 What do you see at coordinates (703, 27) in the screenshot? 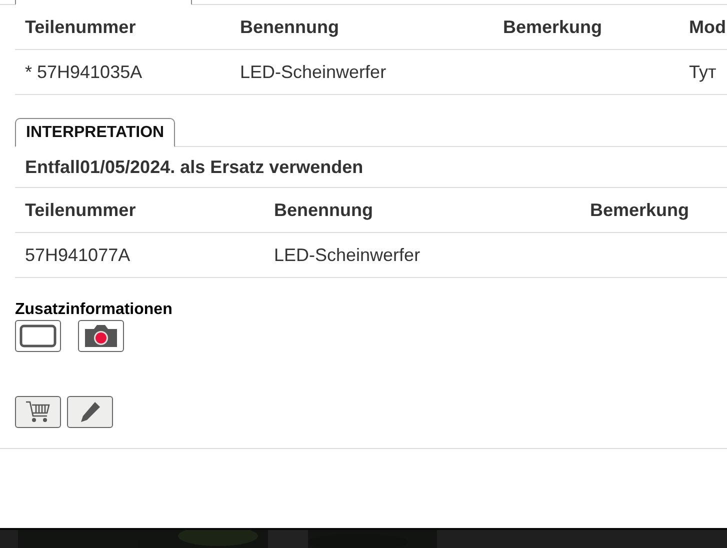
I see `column-header: Mod` at bounding box center [703, 27].